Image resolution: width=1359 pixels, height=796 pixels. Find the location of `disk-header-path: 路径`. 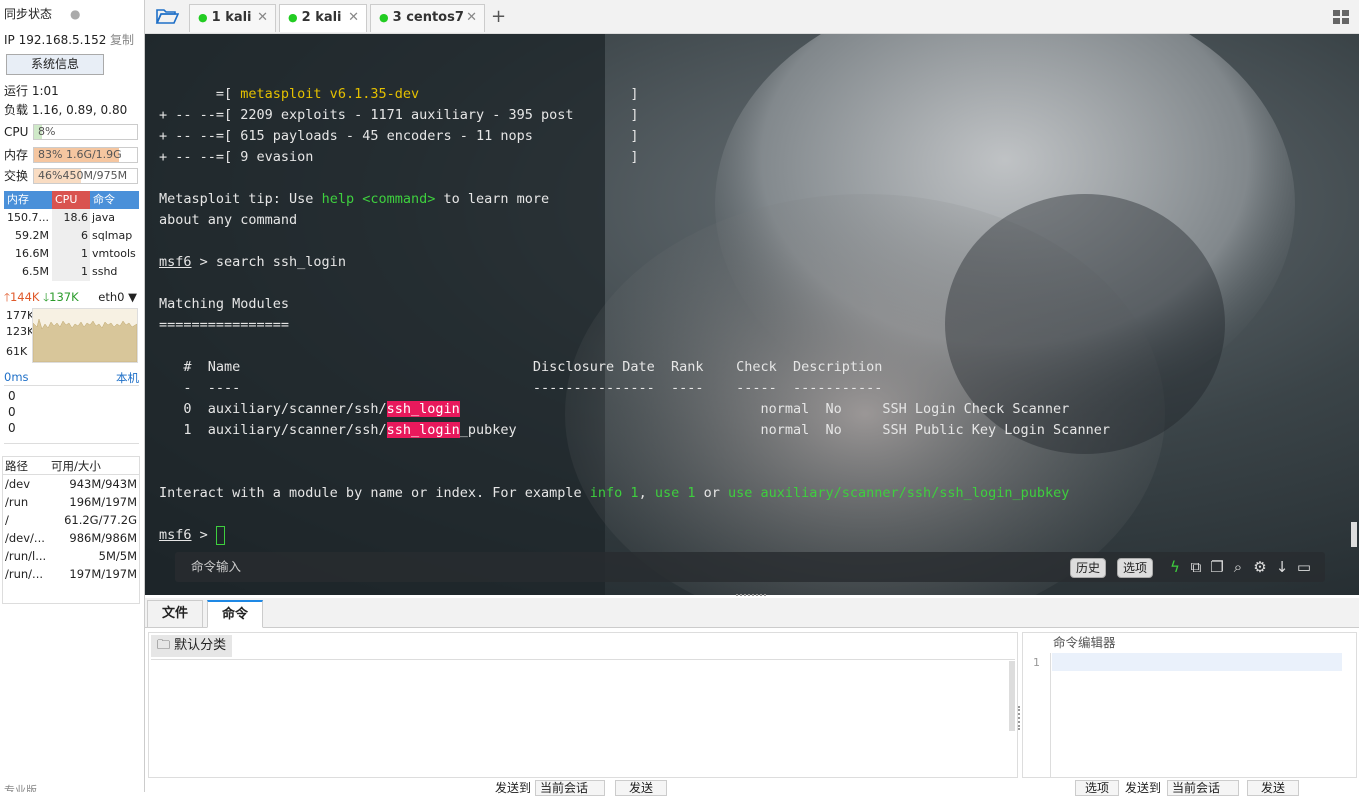

disk-header-path: 路径 is located at coordinates (27, 465).